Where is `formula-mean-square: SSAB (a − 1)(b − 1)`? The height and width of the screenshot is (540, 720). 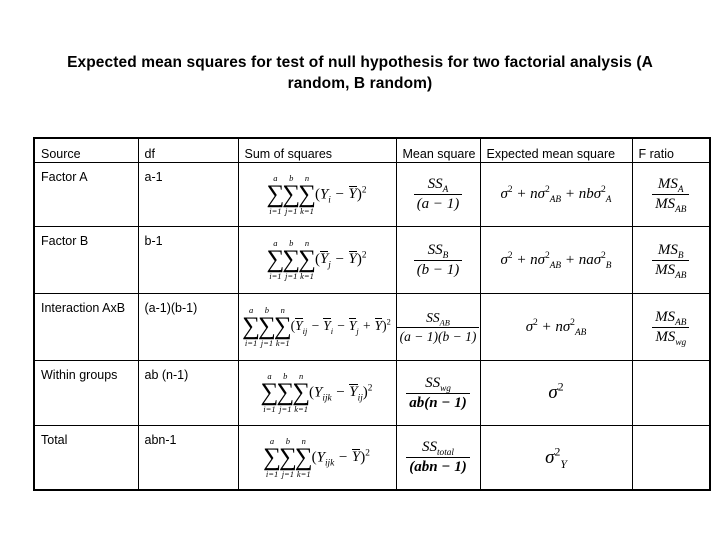
formula-mean-square: SSAB (a − 1)(b − 1) is located at coordinates (438, 327).